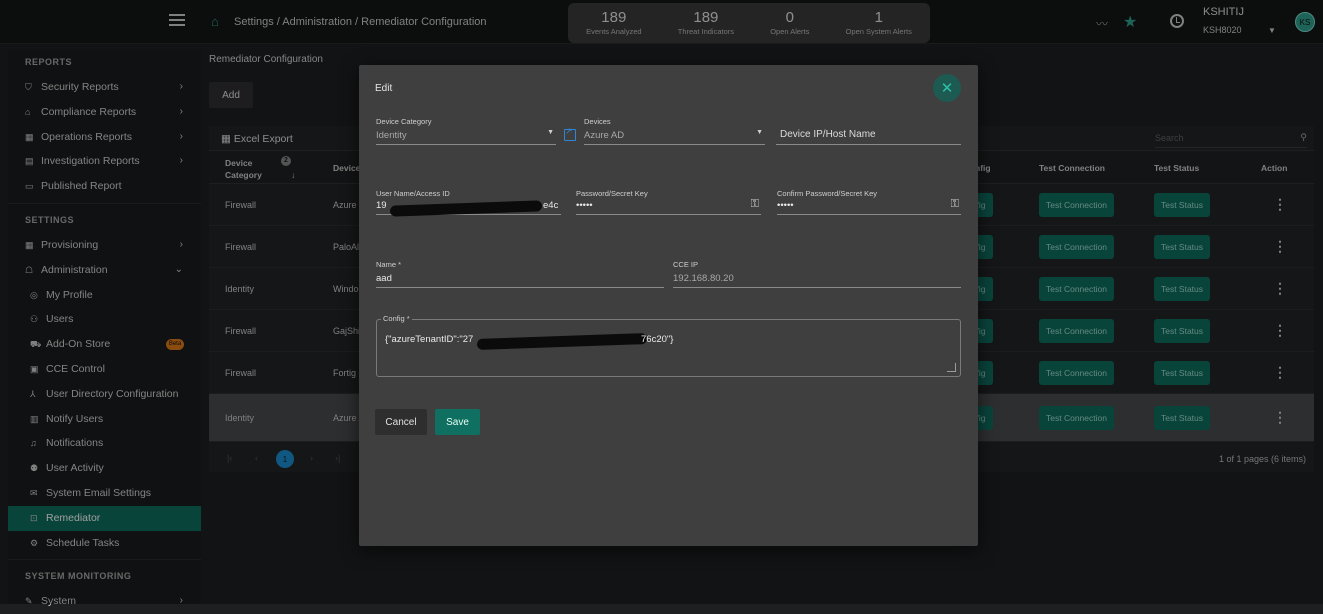 Image resolution: width=1323 pixels, height=614 pixels. I want to click on confirm-password-input: Confirm Password/Secret Key ••••• ⚿, so click(869, 202).